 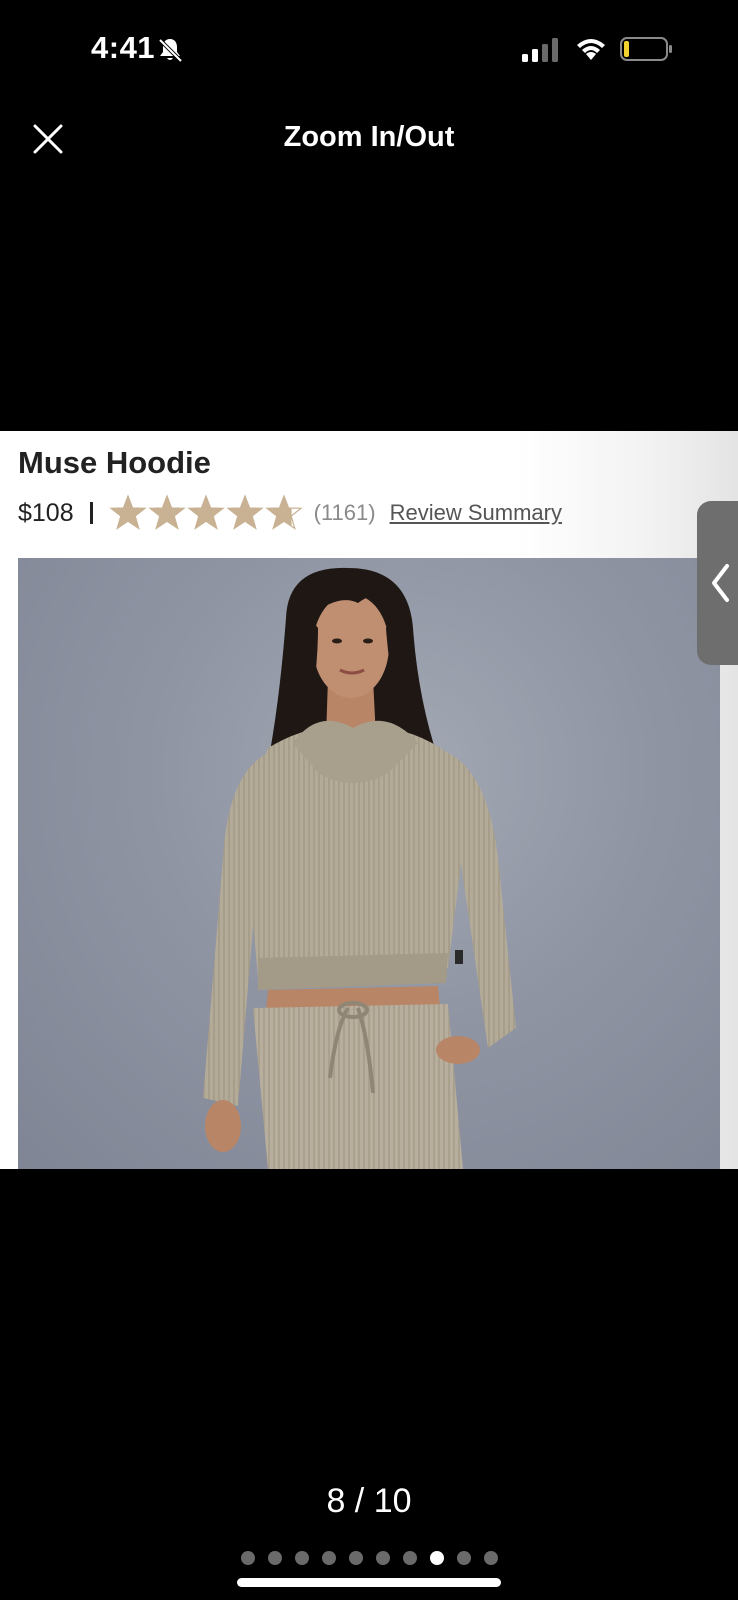 I want to click on status-bar: 4:41, so click(x=369, y=50).